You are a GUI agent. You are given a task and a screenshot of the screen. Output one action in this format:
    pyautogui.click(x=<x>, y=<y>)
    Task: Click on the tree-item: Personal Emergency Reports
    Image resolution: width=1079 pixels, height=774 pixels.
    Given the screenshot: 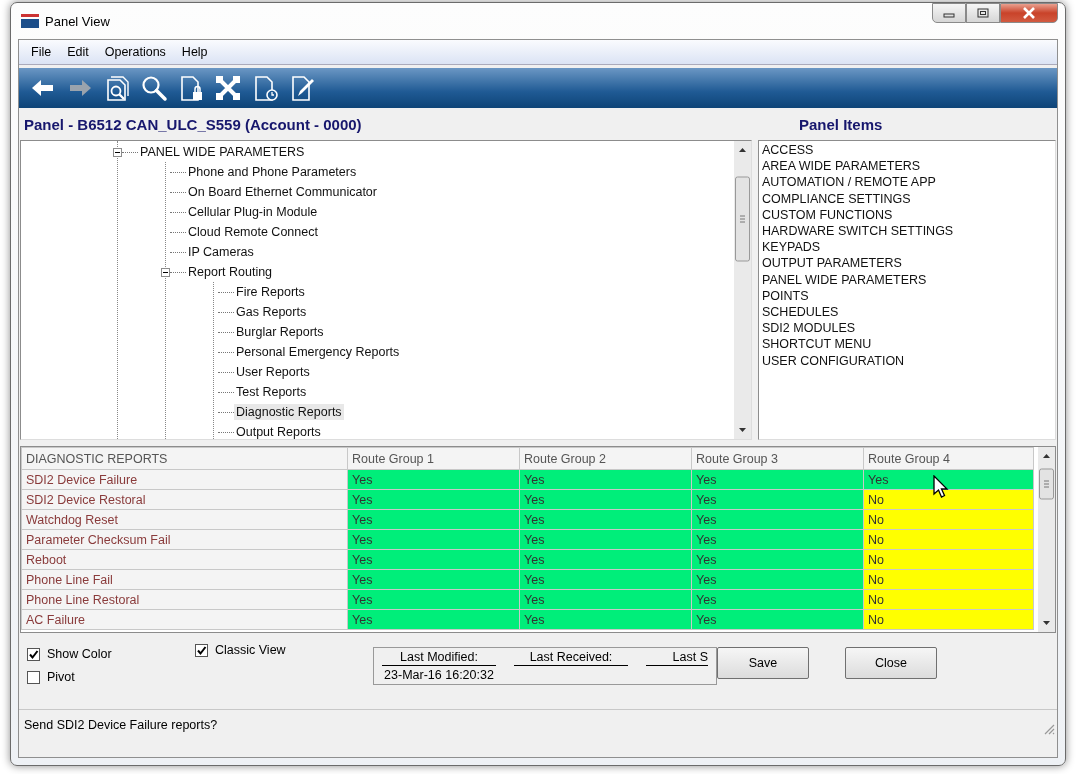 What is the action you would take?
    pyautogui.click(x=318, y=352)
    